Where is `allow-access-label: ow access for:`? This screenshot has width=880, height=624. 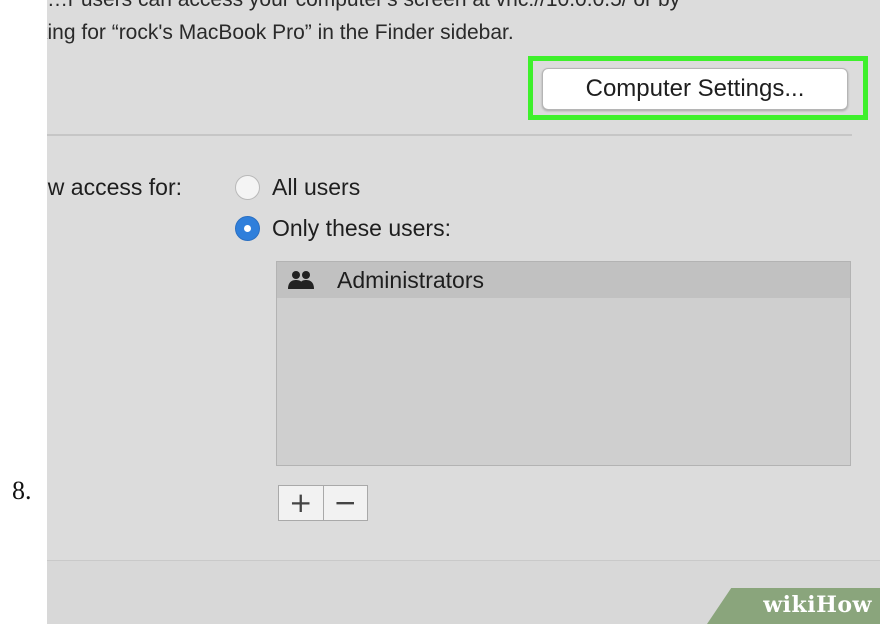
allow-access-label: ow access for: is located at coordinates (114, 187).